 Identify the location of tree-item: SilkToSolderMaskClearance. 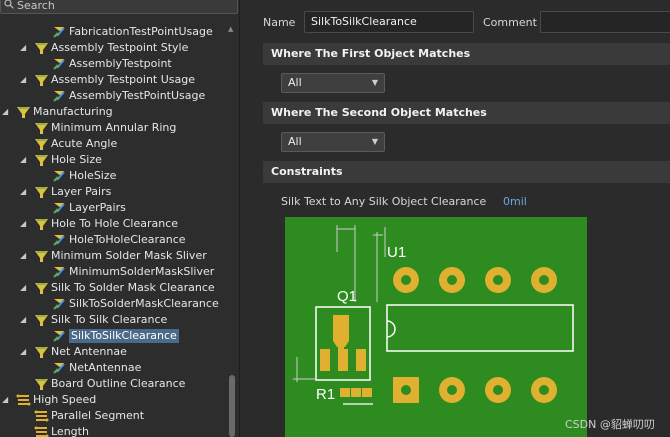
(113, 304).